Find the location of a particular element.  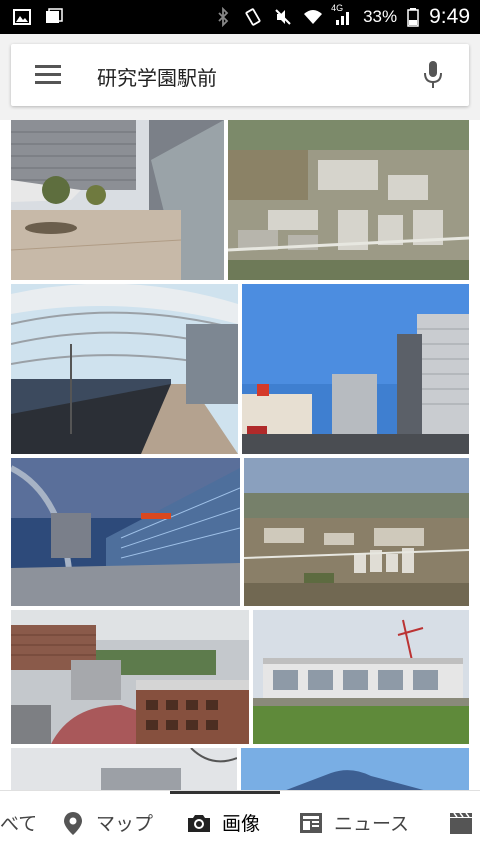

status-bar: 4G 33% 9:49 is located at coordinates (240, 17).